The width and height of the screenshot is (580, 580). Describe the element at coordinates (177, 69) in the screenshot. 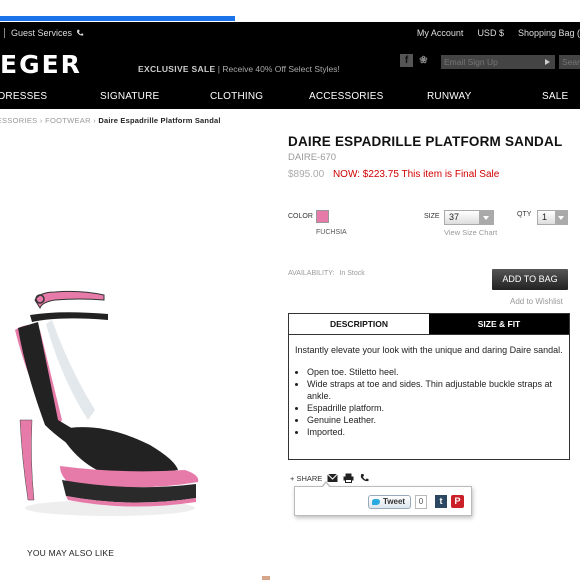

I see `promo-bold: EXCLUSIVE SALE` at that location.